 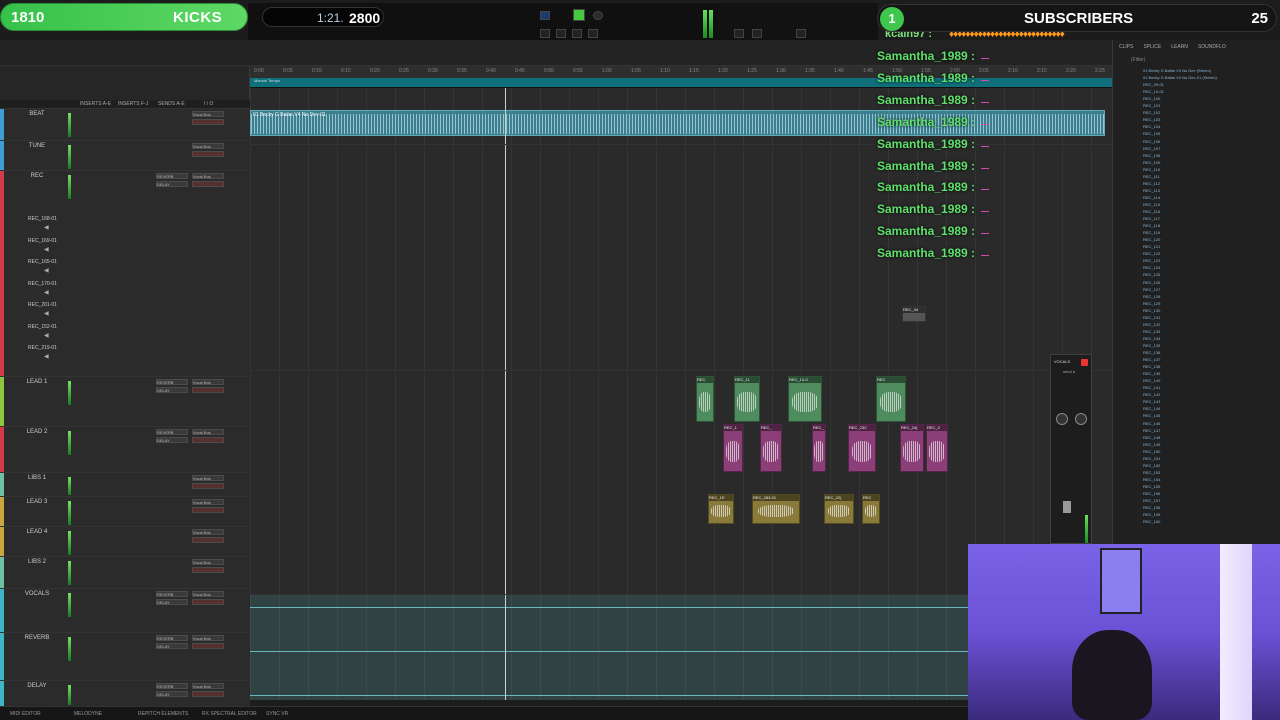 I want to click on playlist-name: REC_170-01, so click(x=42, y=284).